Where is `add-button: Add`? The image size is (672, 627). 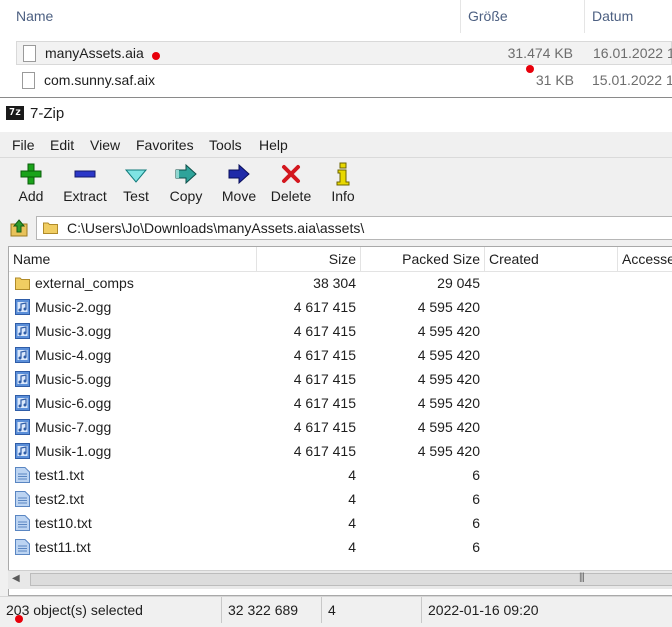 add-button: Add is located at coordinates (31, 185).